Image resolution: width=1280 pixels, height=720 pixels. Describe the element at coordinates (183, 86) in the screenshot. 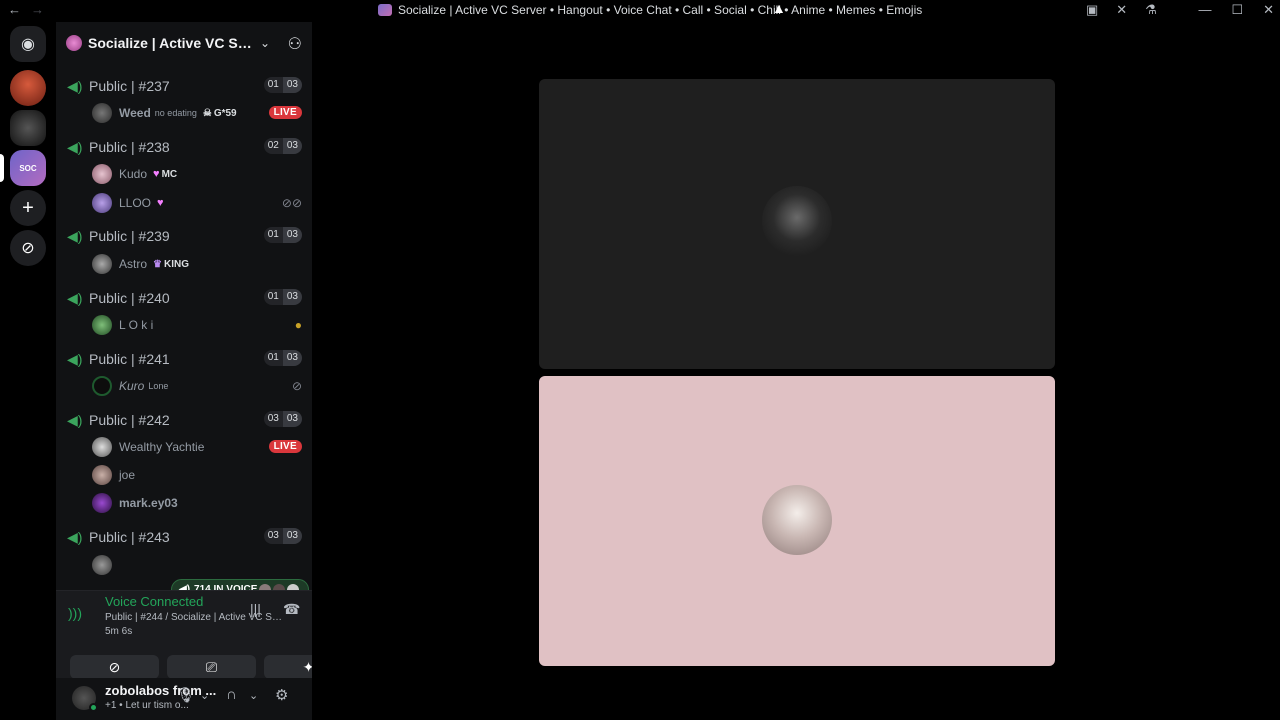

I see `voice-channel-237: ◀) Public | #237 01 03` at that location.